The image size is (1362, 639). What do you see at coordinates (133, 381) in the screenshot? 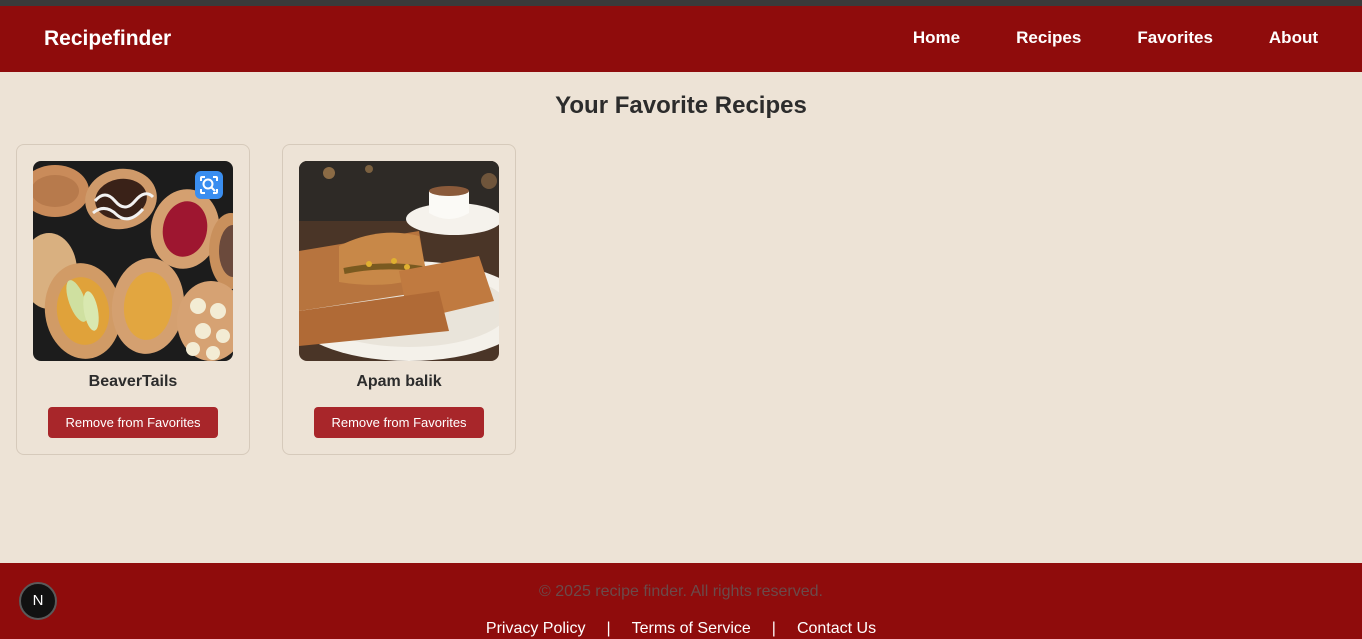
I see `recipe-name: BeaverTails` at bounding box center [133, 381].